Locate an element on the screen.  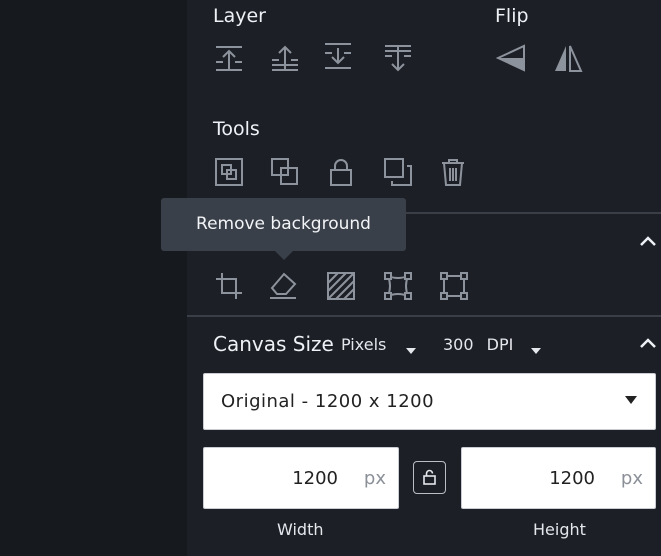
bring-forward-icon is located at coordinates (285, 58).